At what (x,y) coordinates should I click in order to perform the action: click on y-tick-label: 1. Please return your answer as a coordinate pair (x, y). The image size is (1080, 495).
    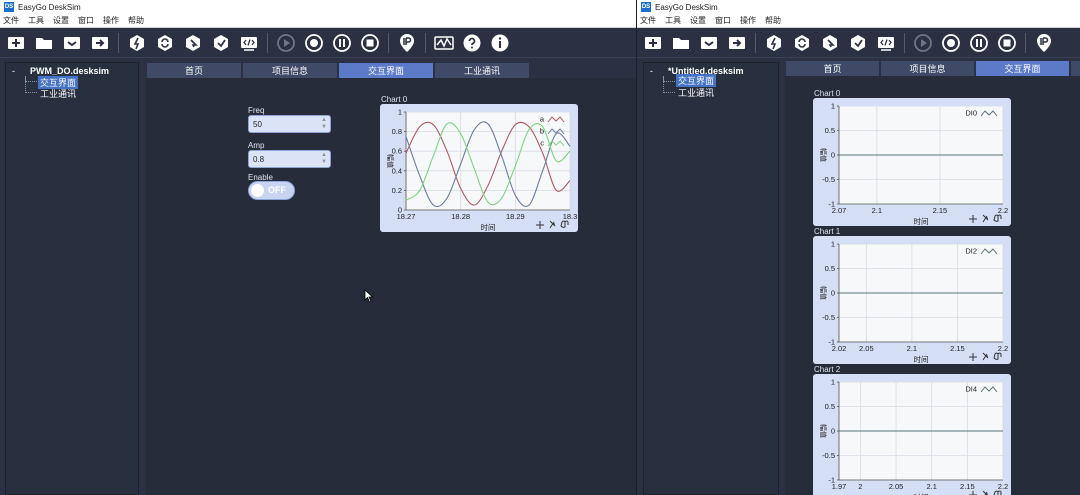
    Looking at the image, I should click on (833, 382).